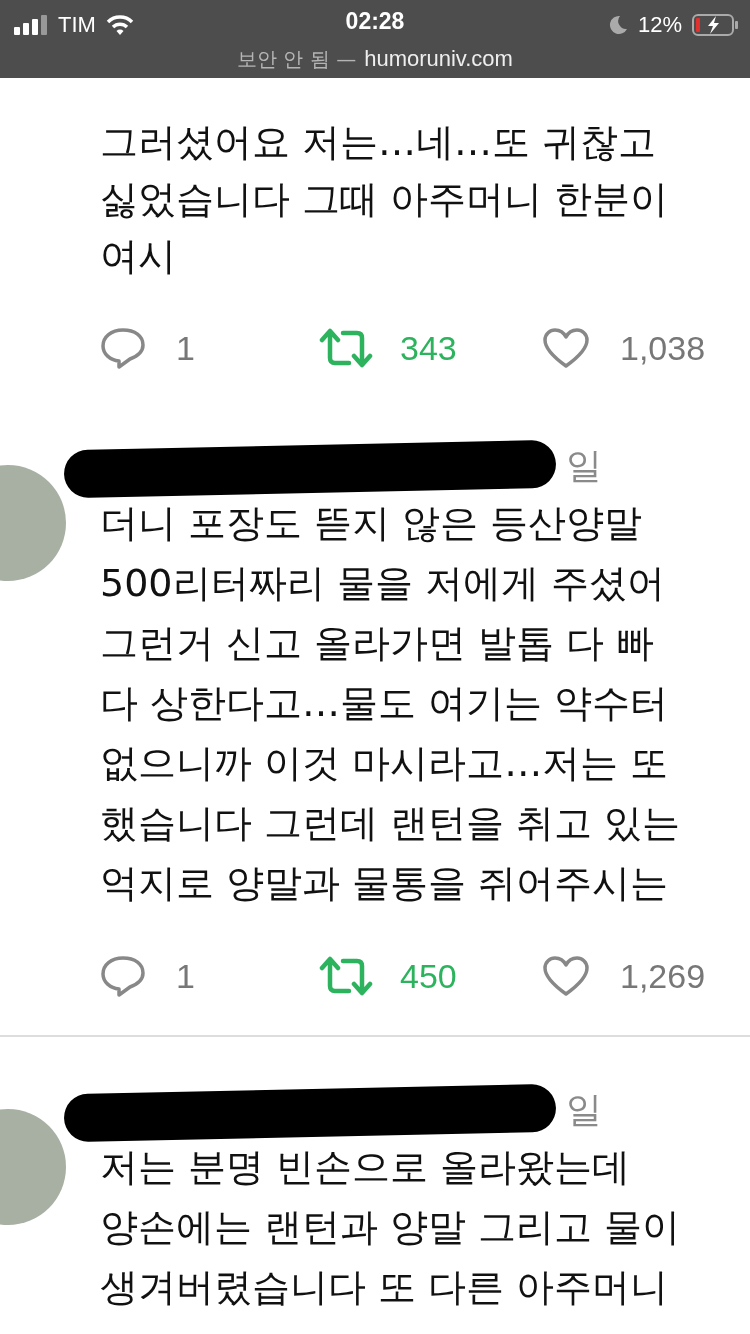 This screenshot has width=750, height=1334. What do you see at coordinates (438, 59) in the screenshot?
I see `url-domain: humoruniv.com` at bounding box center [438, 59].